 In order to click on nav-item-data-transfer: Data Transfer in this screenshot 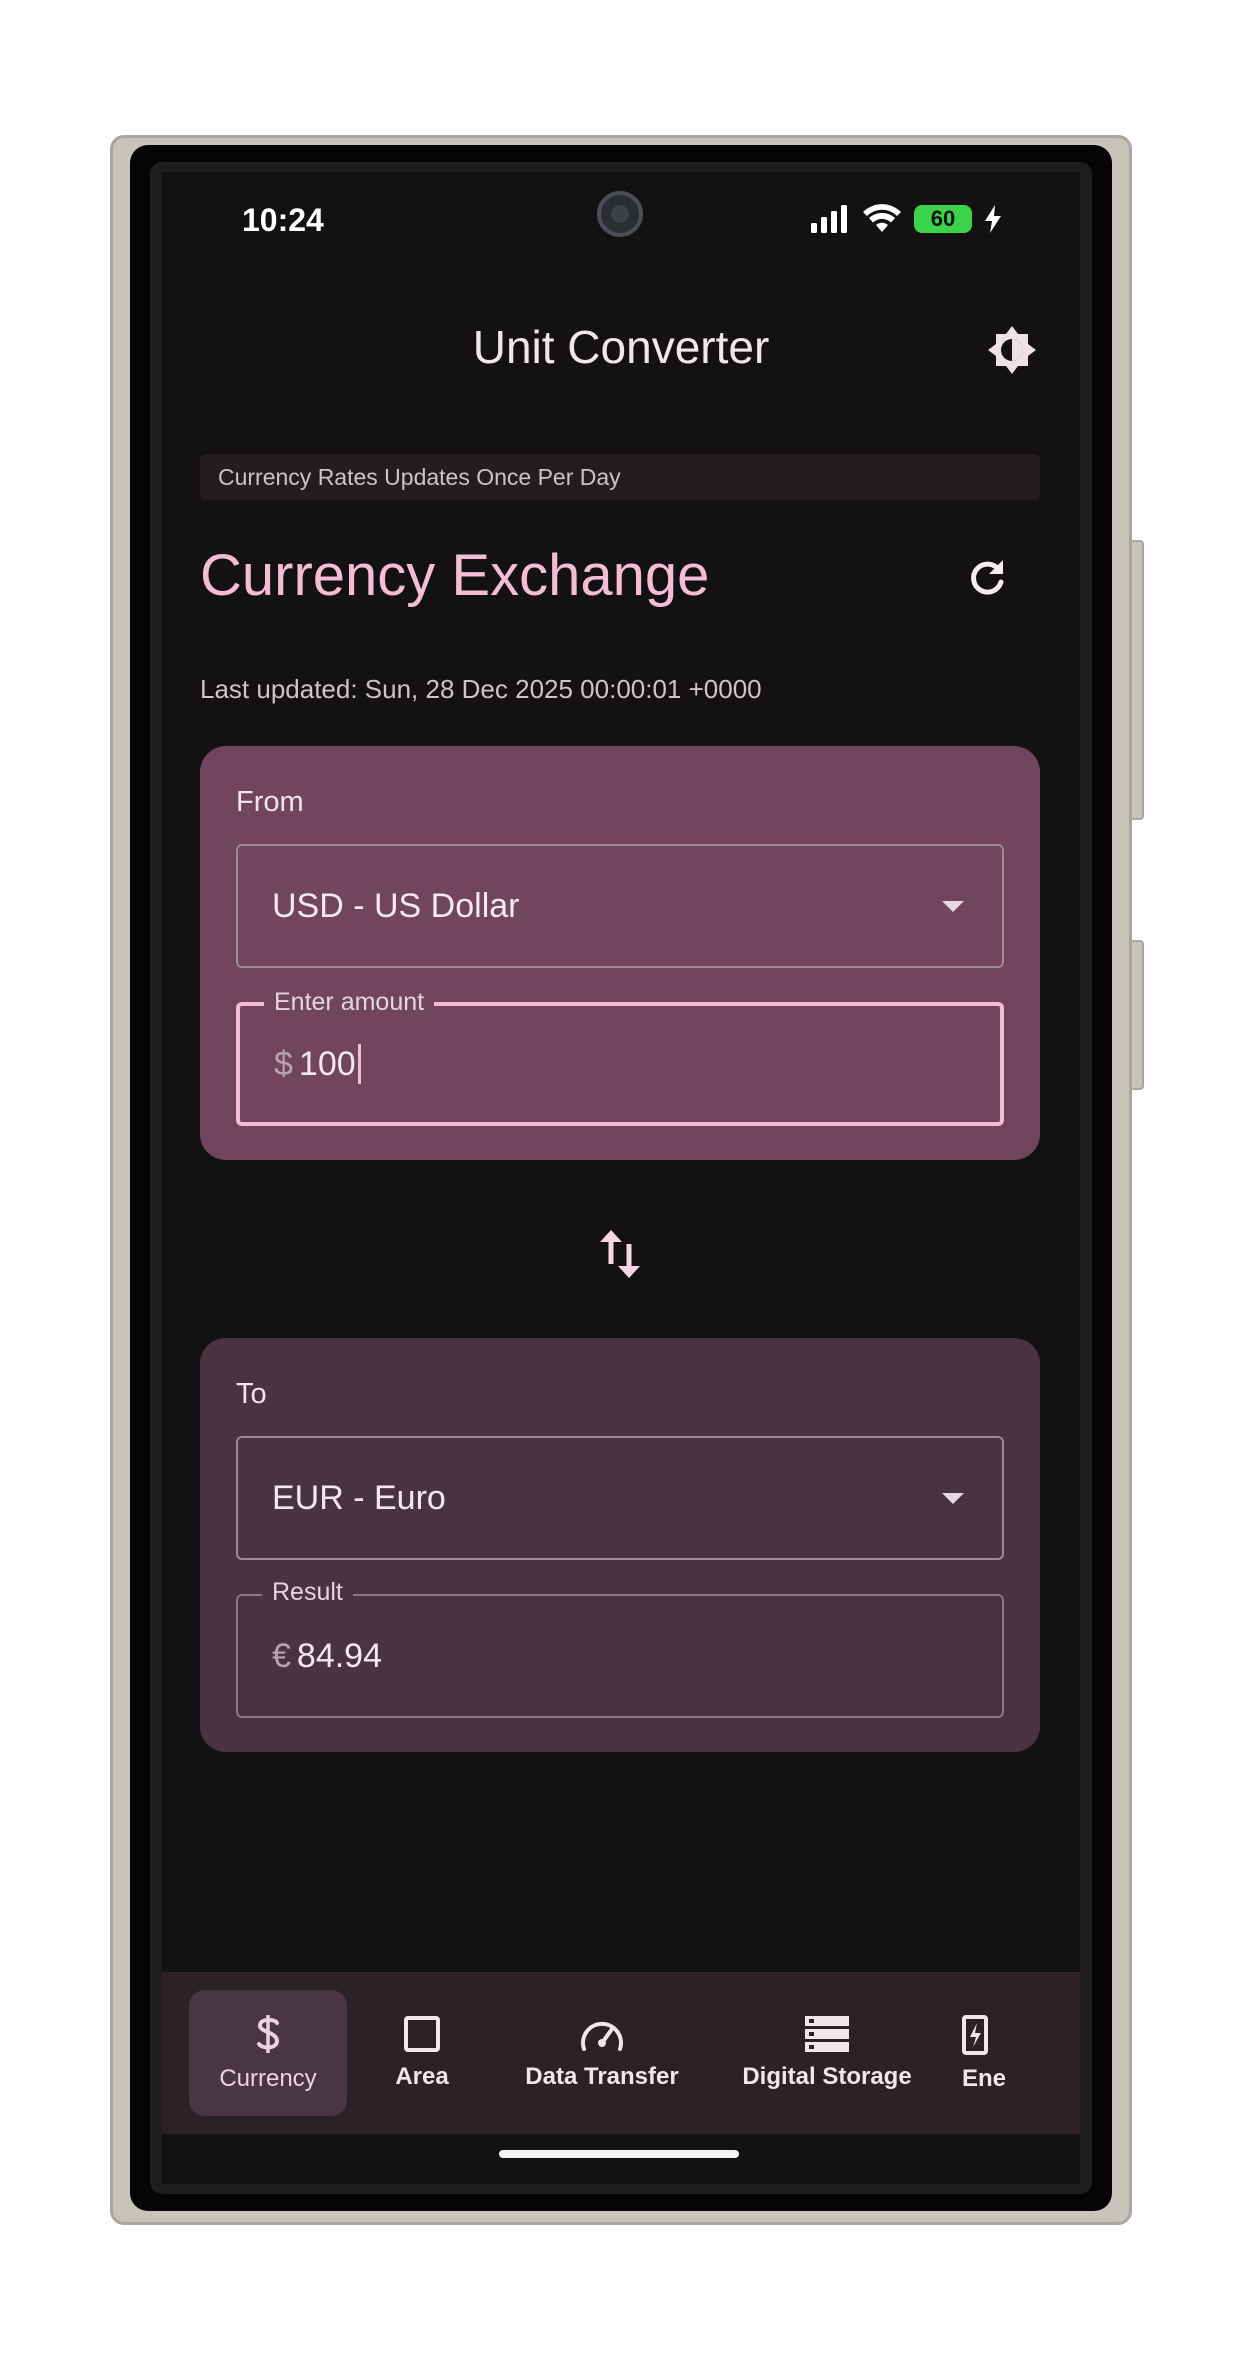, I will do `click(602, 2053)`.